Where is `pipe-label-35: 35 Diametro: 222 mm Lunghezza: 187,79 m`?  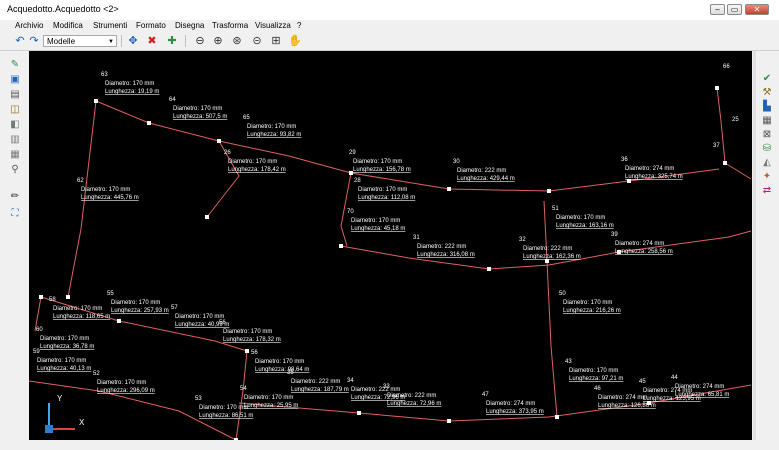 pipe-label-35: 35 Diametro: 222 mm Lunghezza: 187,79 m is located at coordinates (318, 381).